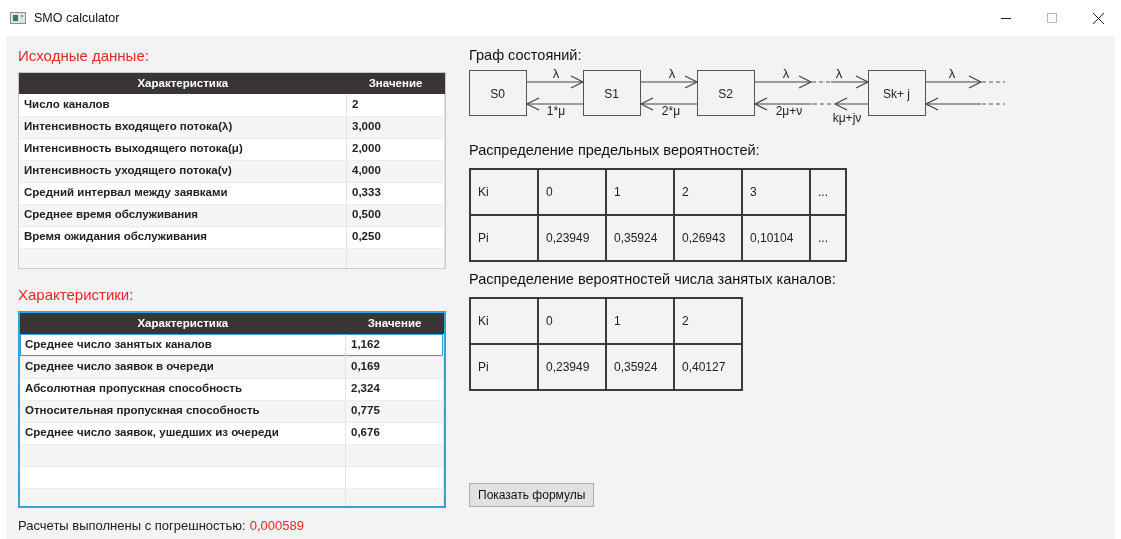 The width and height of the screenshot is (1121, 539). I want to click on table-row: Интенсивность выходящего потока(μ) 2,000, so click(232, 149).